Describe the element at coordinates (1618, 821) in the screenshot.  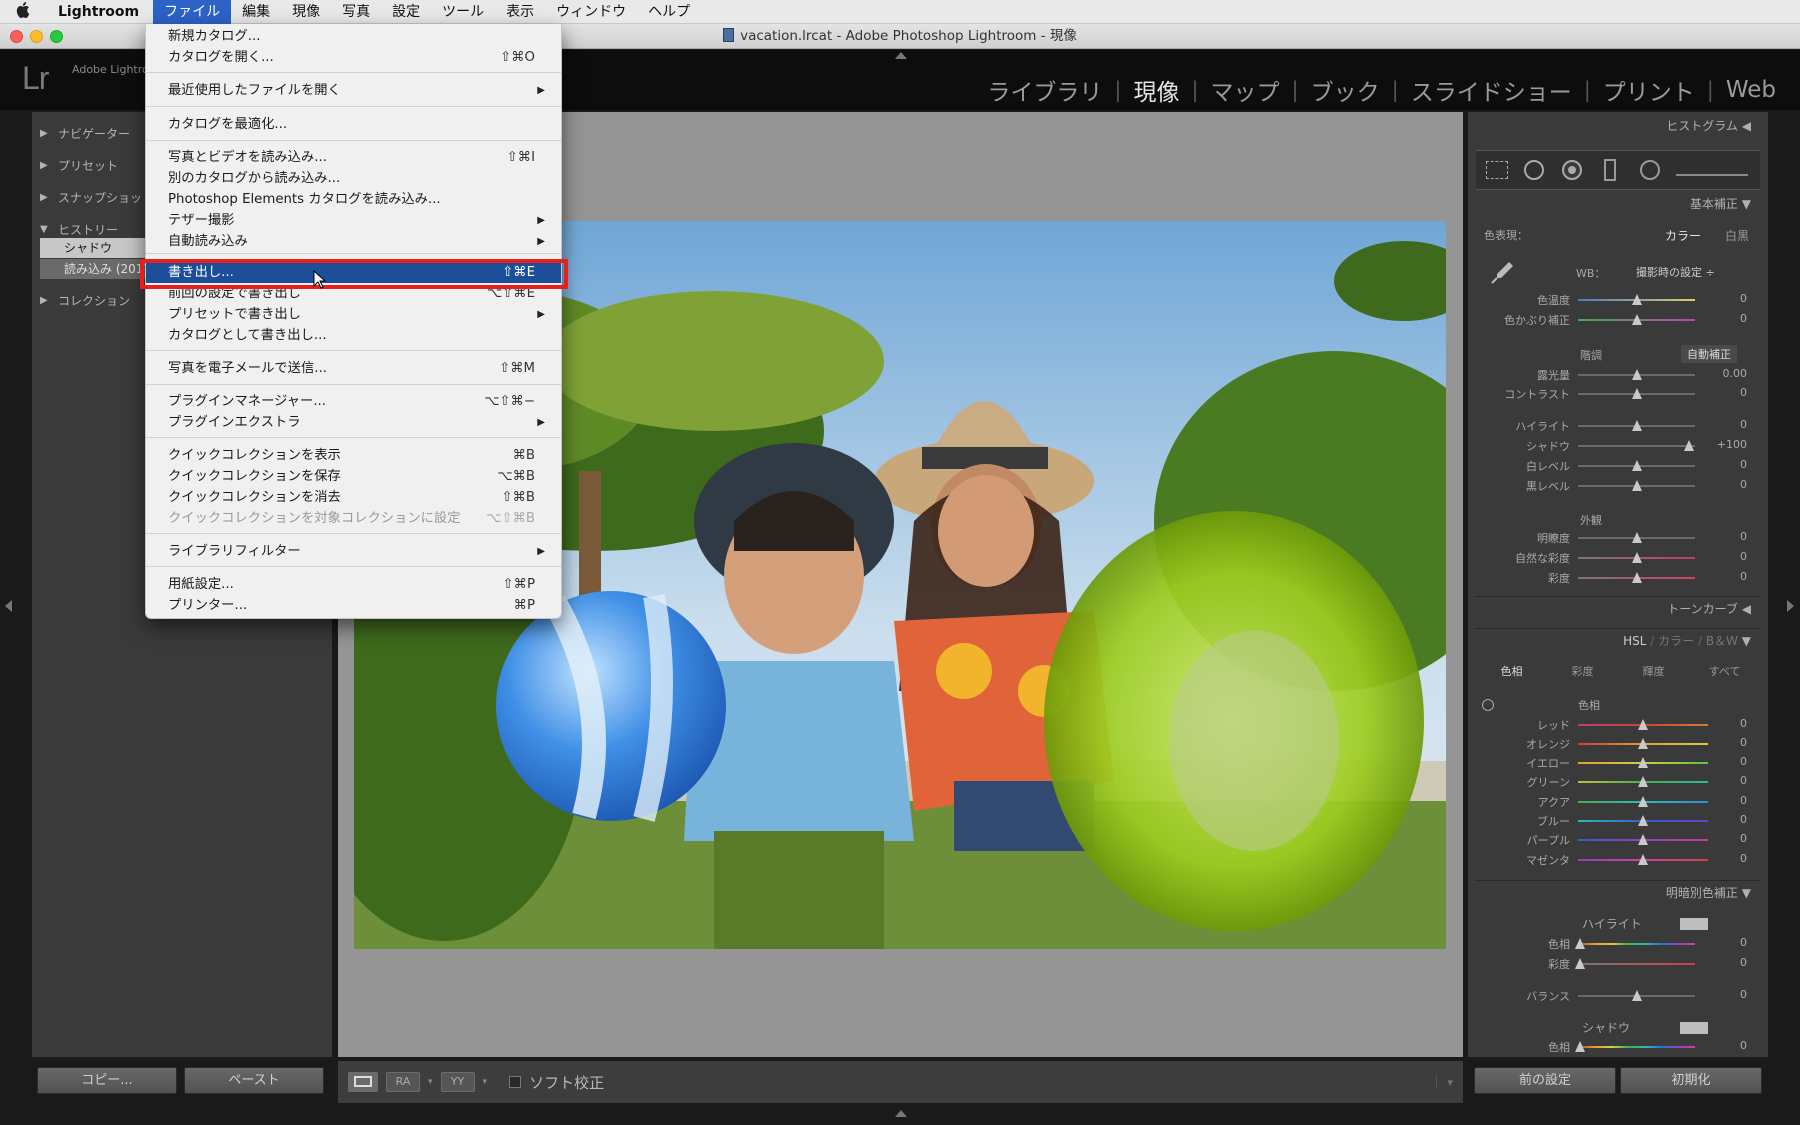
I see `adjust-slider: ブルー 0` at that location.